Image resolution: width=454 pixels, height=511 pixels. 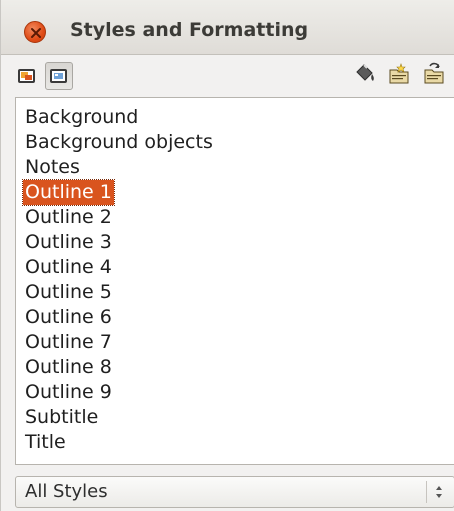 I want to click on style-filter-select: All Styles, so click(x=234, y=492).